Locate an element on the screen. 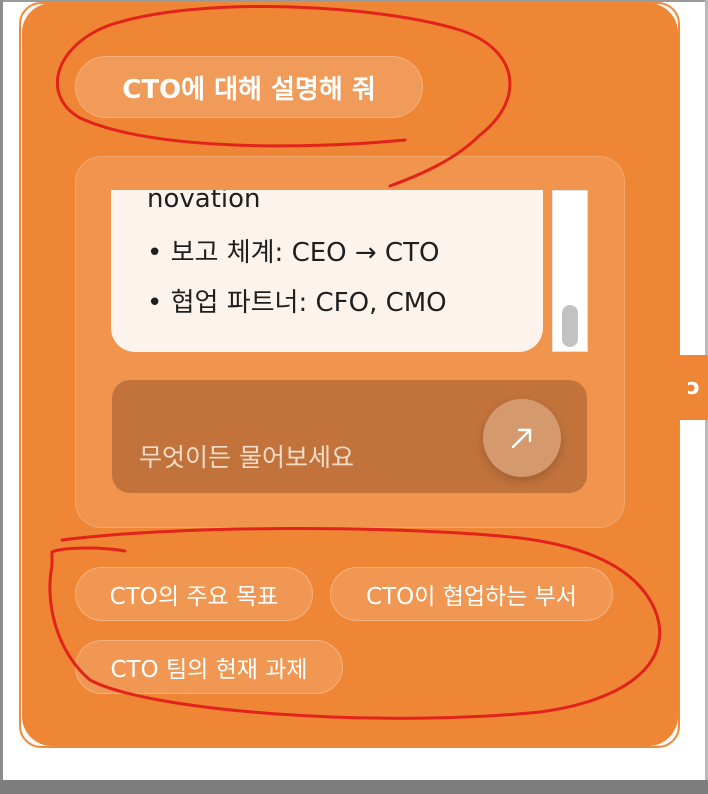 Image resolution: width=708 pixels, height=794 pixels. answer-line: • 보고 체계: CEO → CTO is located at coordinates (293, 253).